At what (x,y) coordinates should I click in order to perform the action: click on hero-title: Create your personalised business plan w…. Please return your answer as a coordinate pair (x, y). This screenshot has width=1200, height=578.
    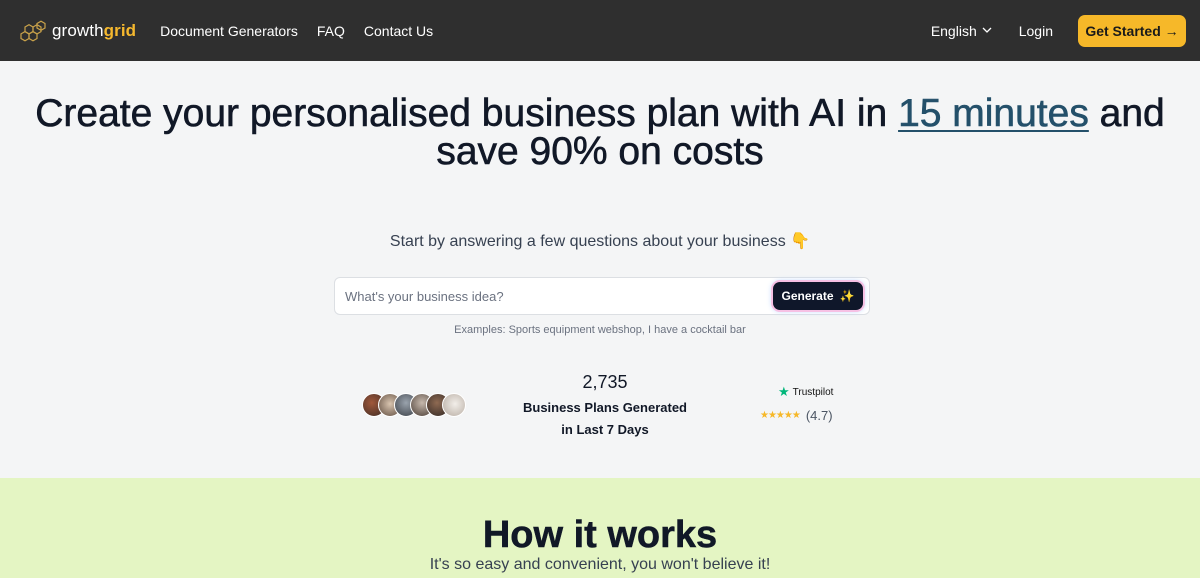
    Looking at the image, I should click on (600, 132).